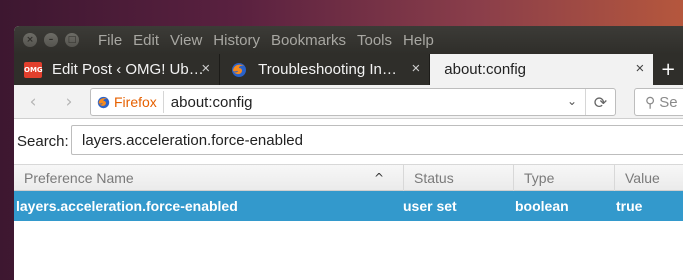  Describe the element at coordinates (51, 40) in the screenshot. I see `minimize-window-button: –` at that location.